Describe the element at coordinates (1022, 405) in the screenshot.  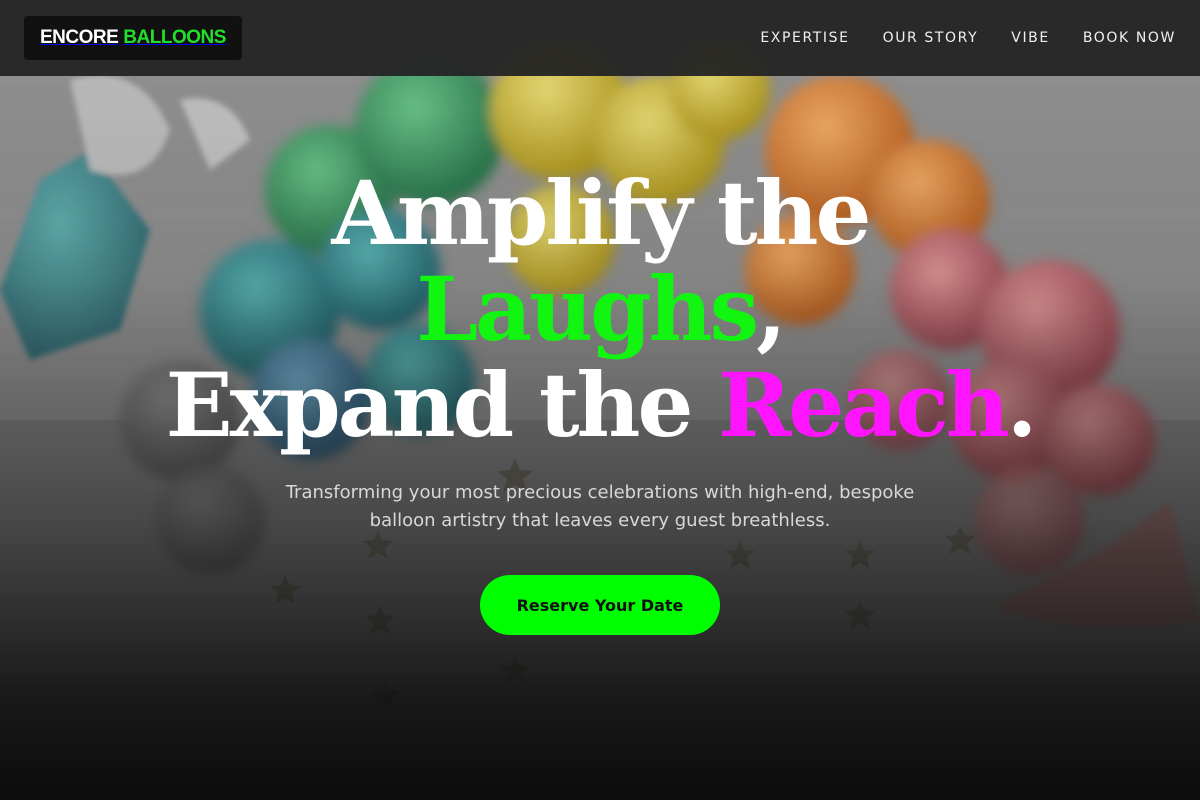
I see `headline-period: .` at that location.